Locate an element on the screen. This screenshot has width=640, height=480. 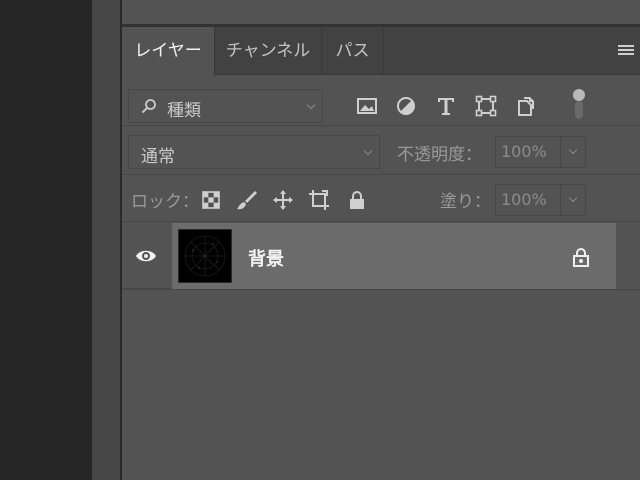
blend-mode-select: 通常 is located at coordinates (254, 152).